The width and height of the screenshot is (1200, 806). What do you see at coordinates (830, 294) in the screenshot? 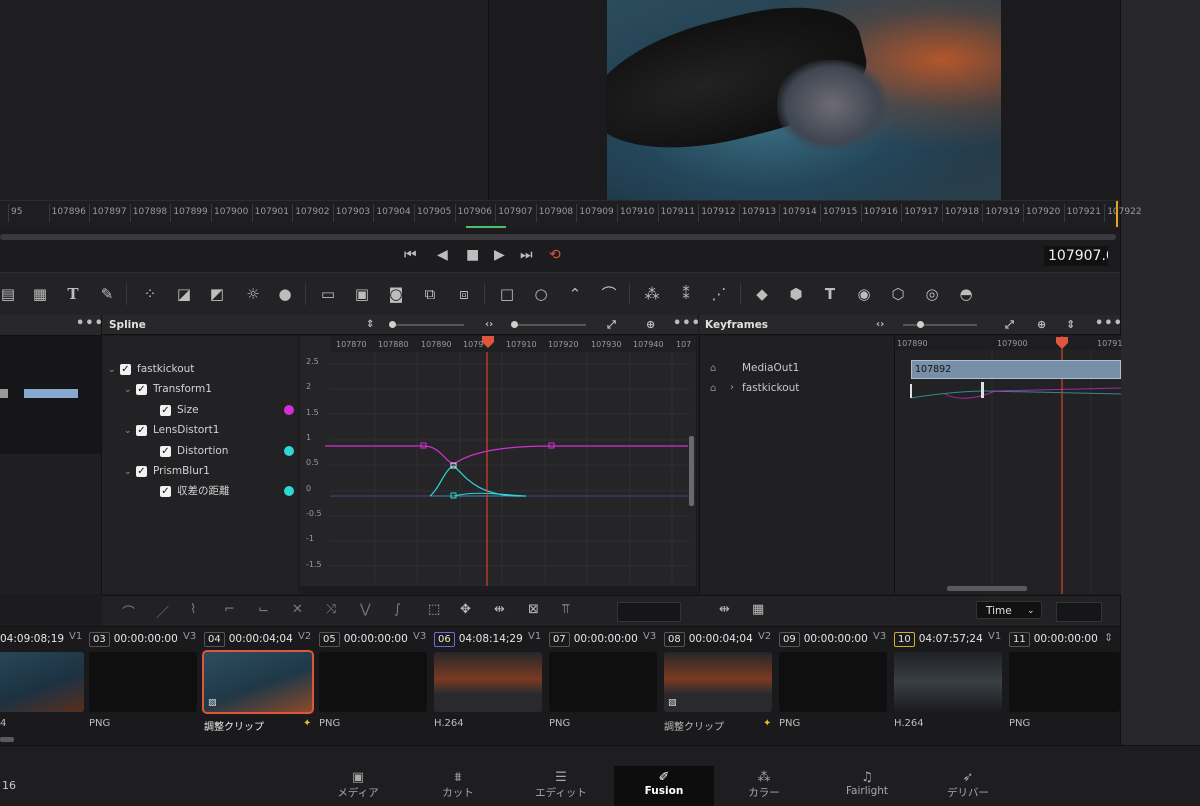
I see `text-3d-icon: T` at bounding box center [830, 294].